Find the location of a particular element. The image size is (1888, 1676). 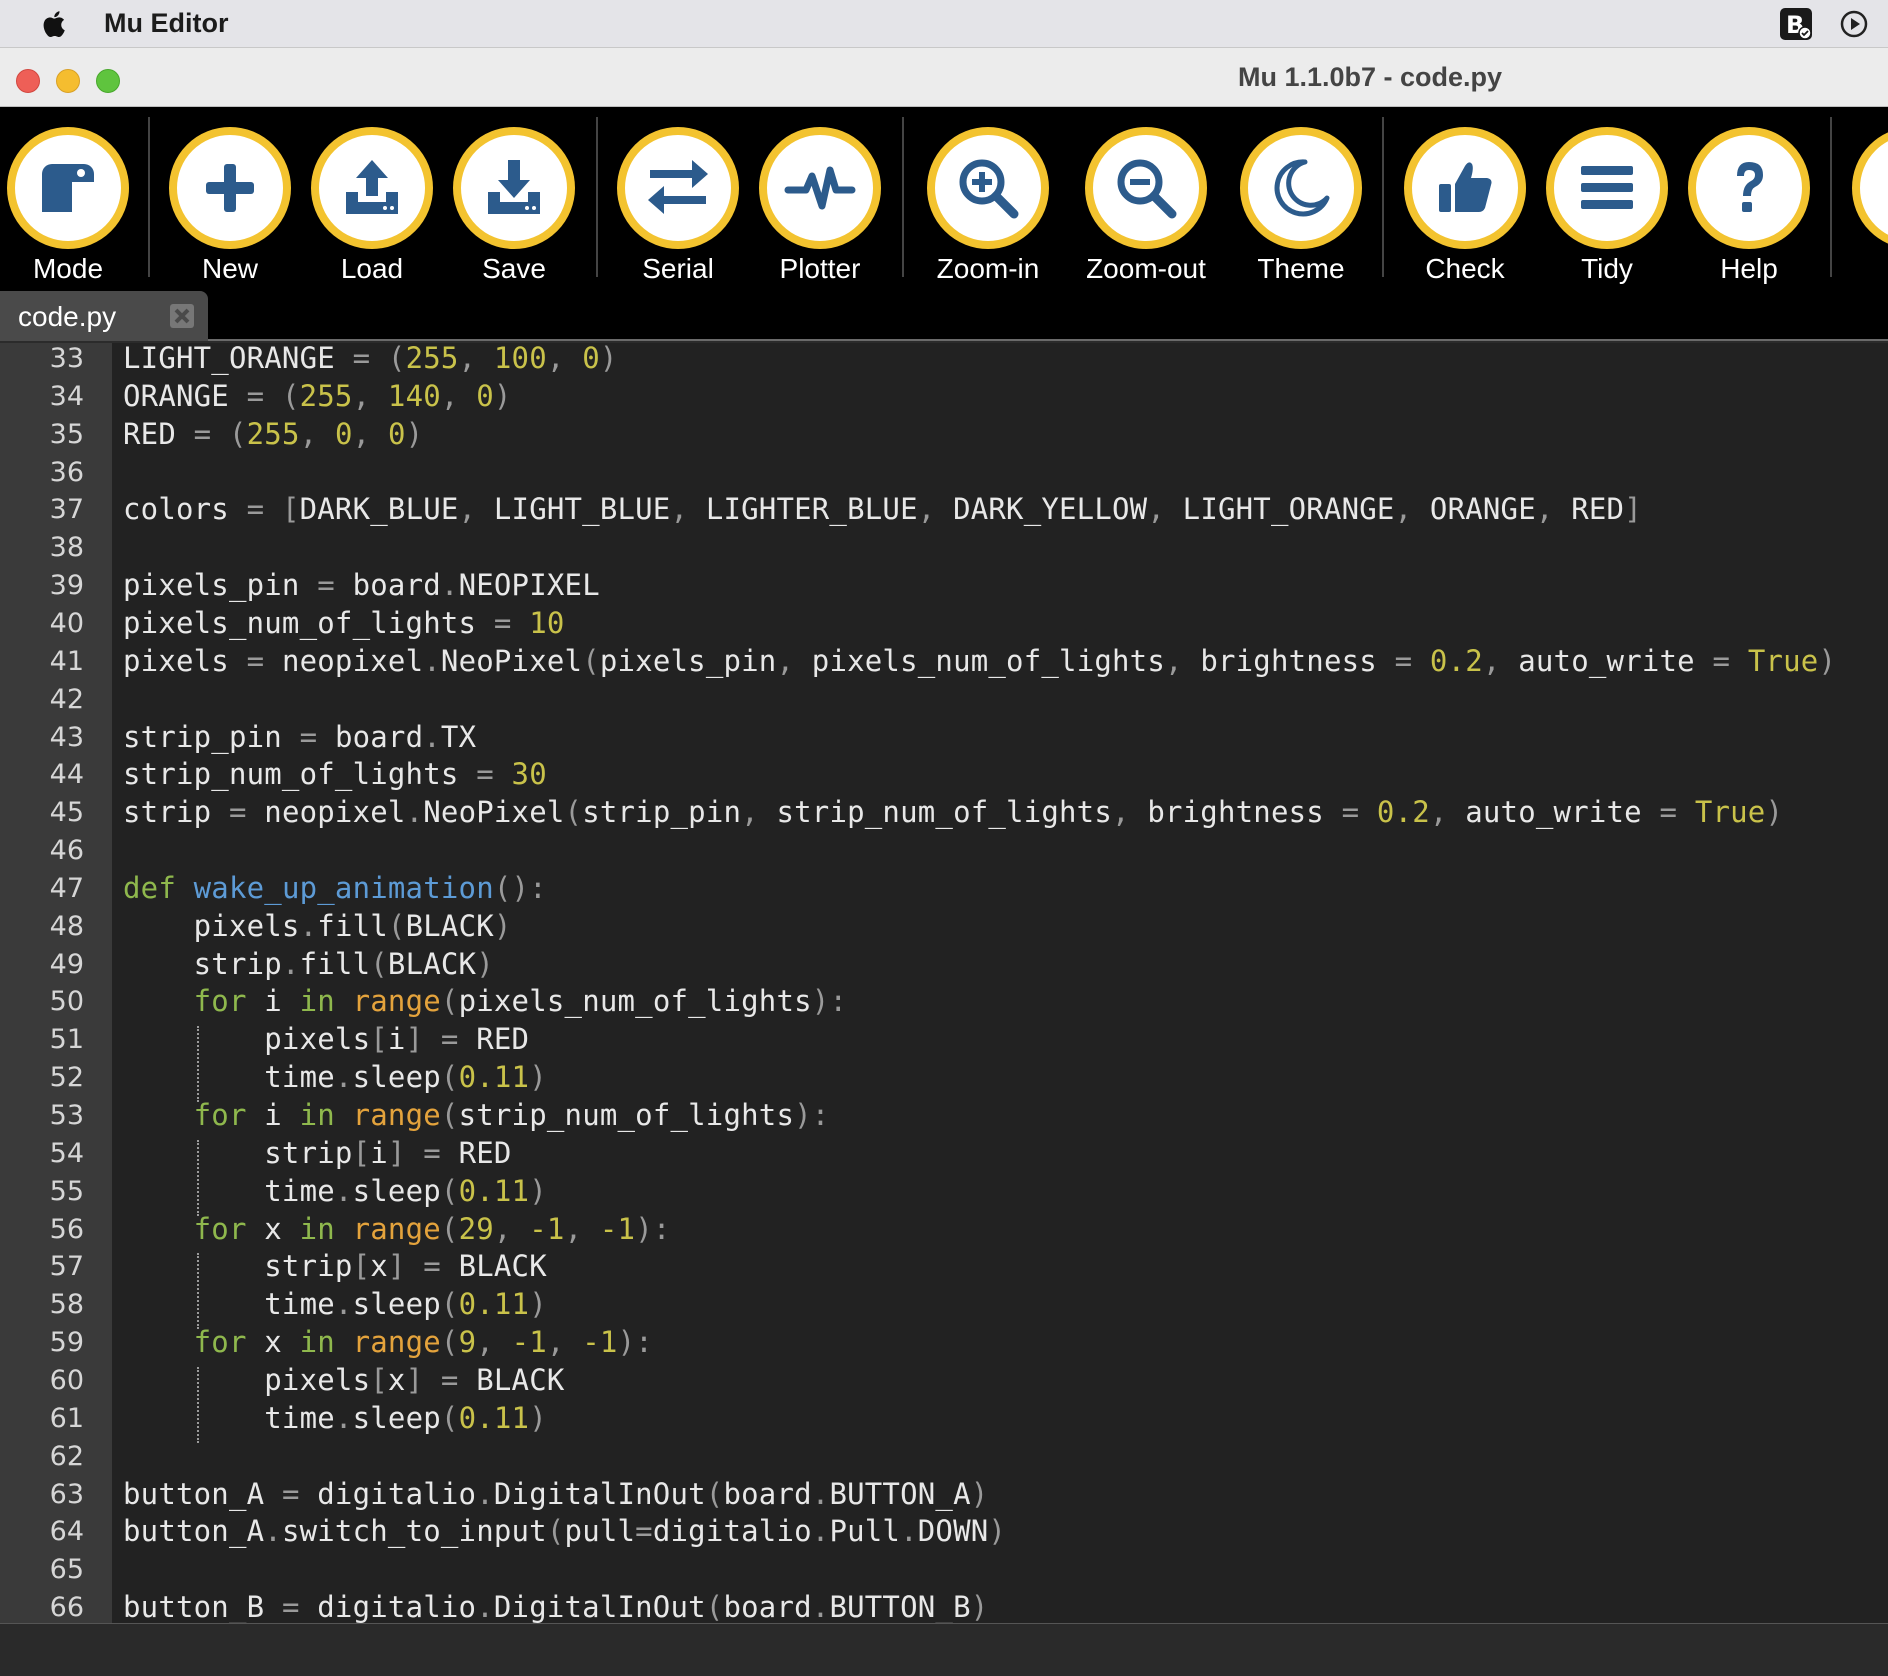

code-token: DARK_BLUE is located at coordinates (379, 509).